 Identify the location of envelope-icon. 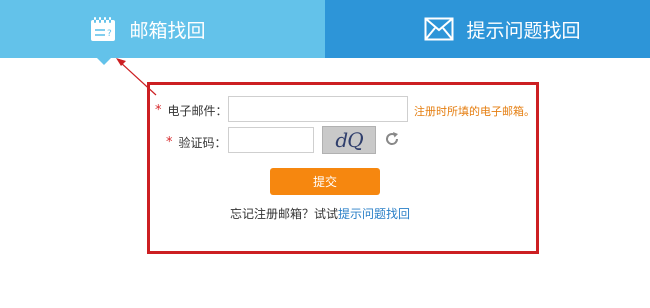
(439, 29).